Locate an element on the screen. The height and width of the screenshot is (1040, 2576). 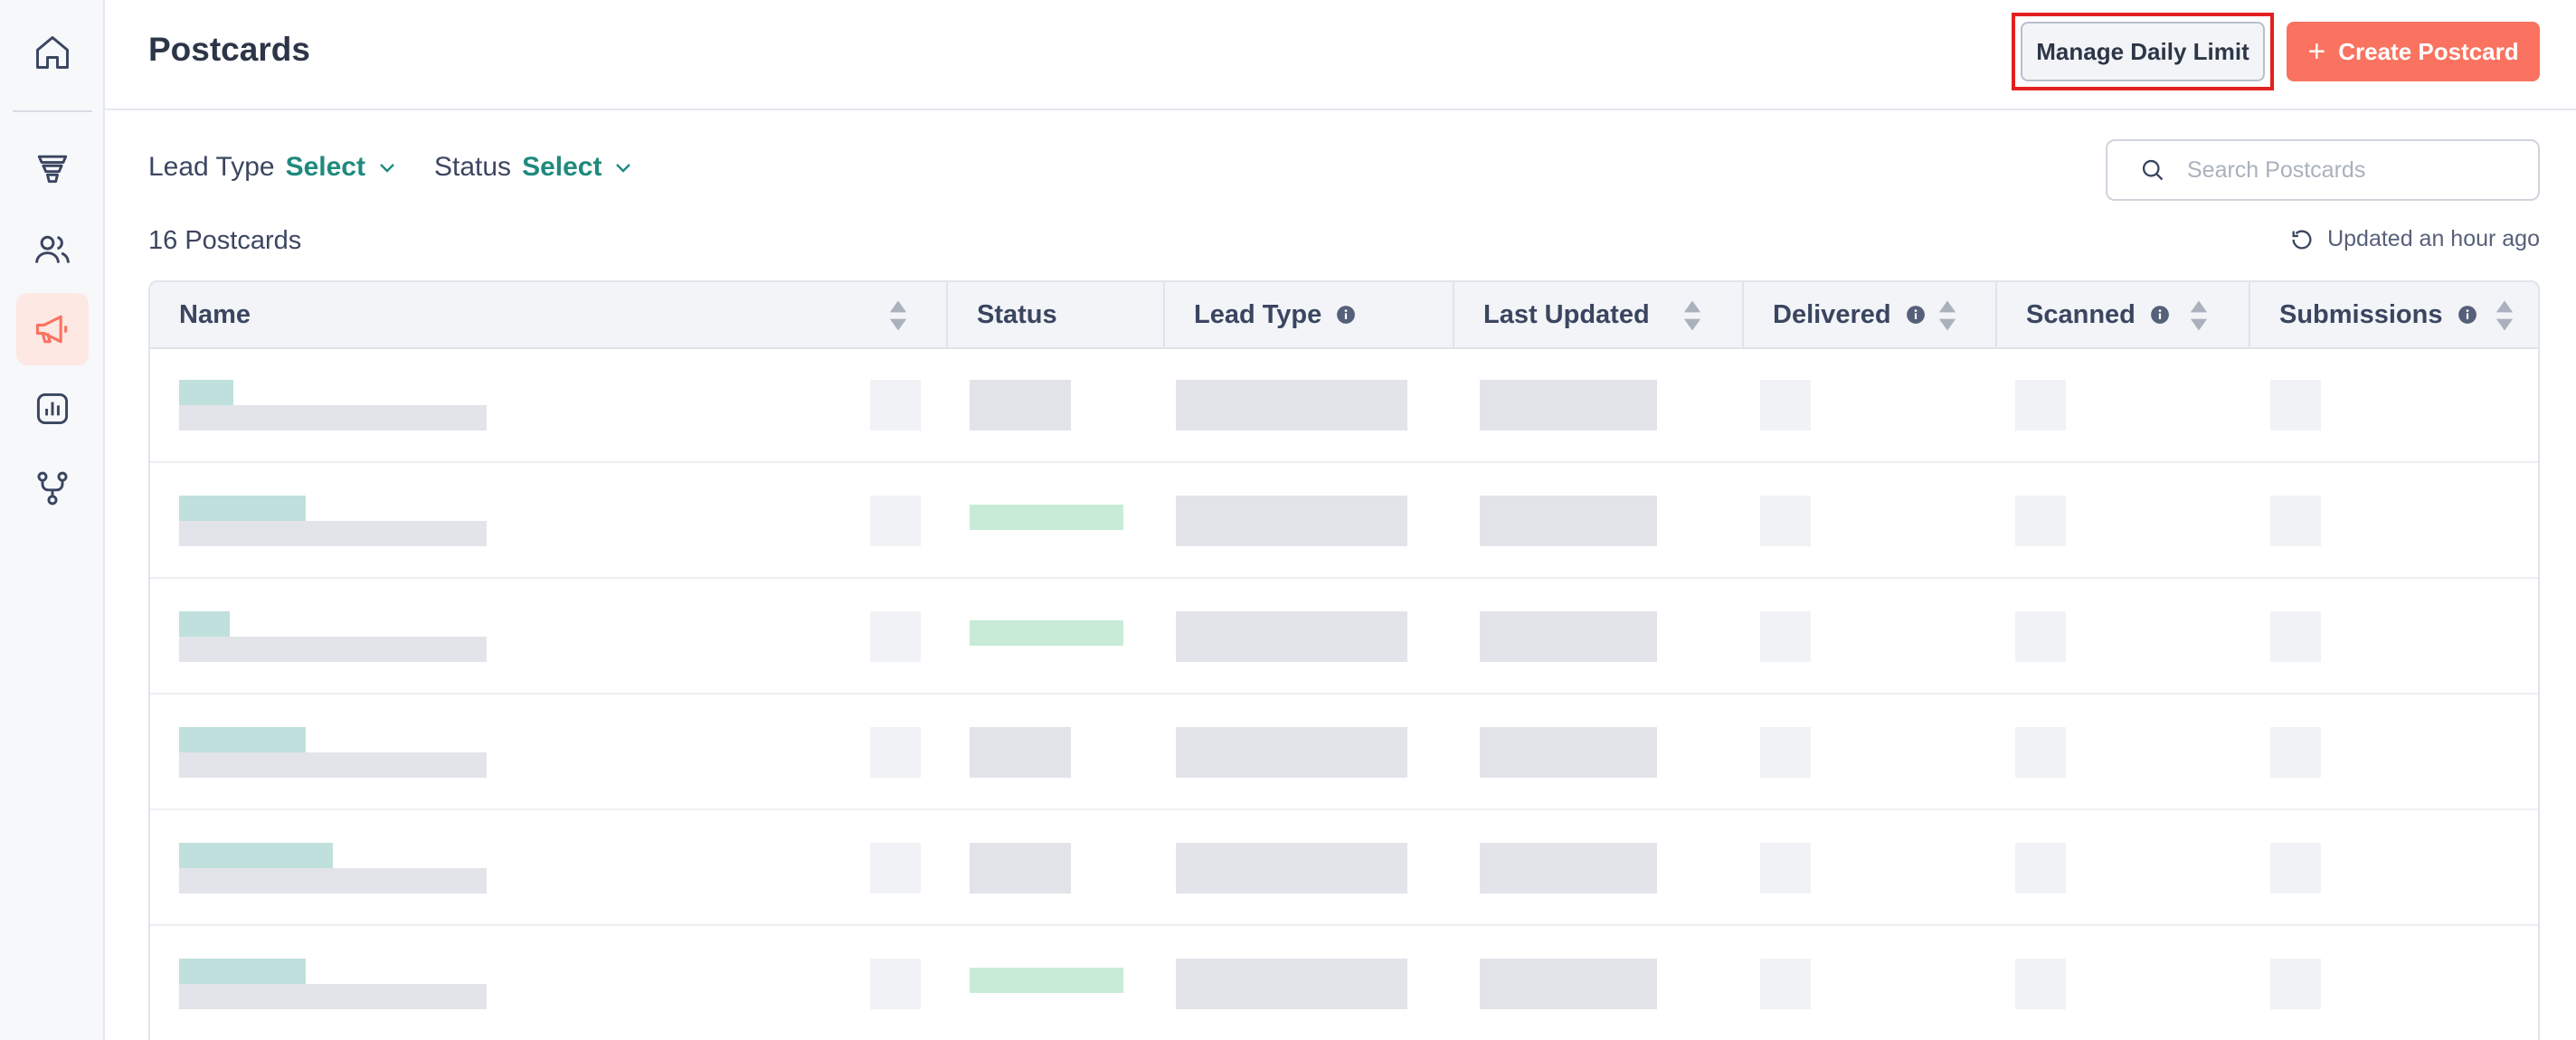
sidebar-item-analytics is located at coordinates (52, 409).